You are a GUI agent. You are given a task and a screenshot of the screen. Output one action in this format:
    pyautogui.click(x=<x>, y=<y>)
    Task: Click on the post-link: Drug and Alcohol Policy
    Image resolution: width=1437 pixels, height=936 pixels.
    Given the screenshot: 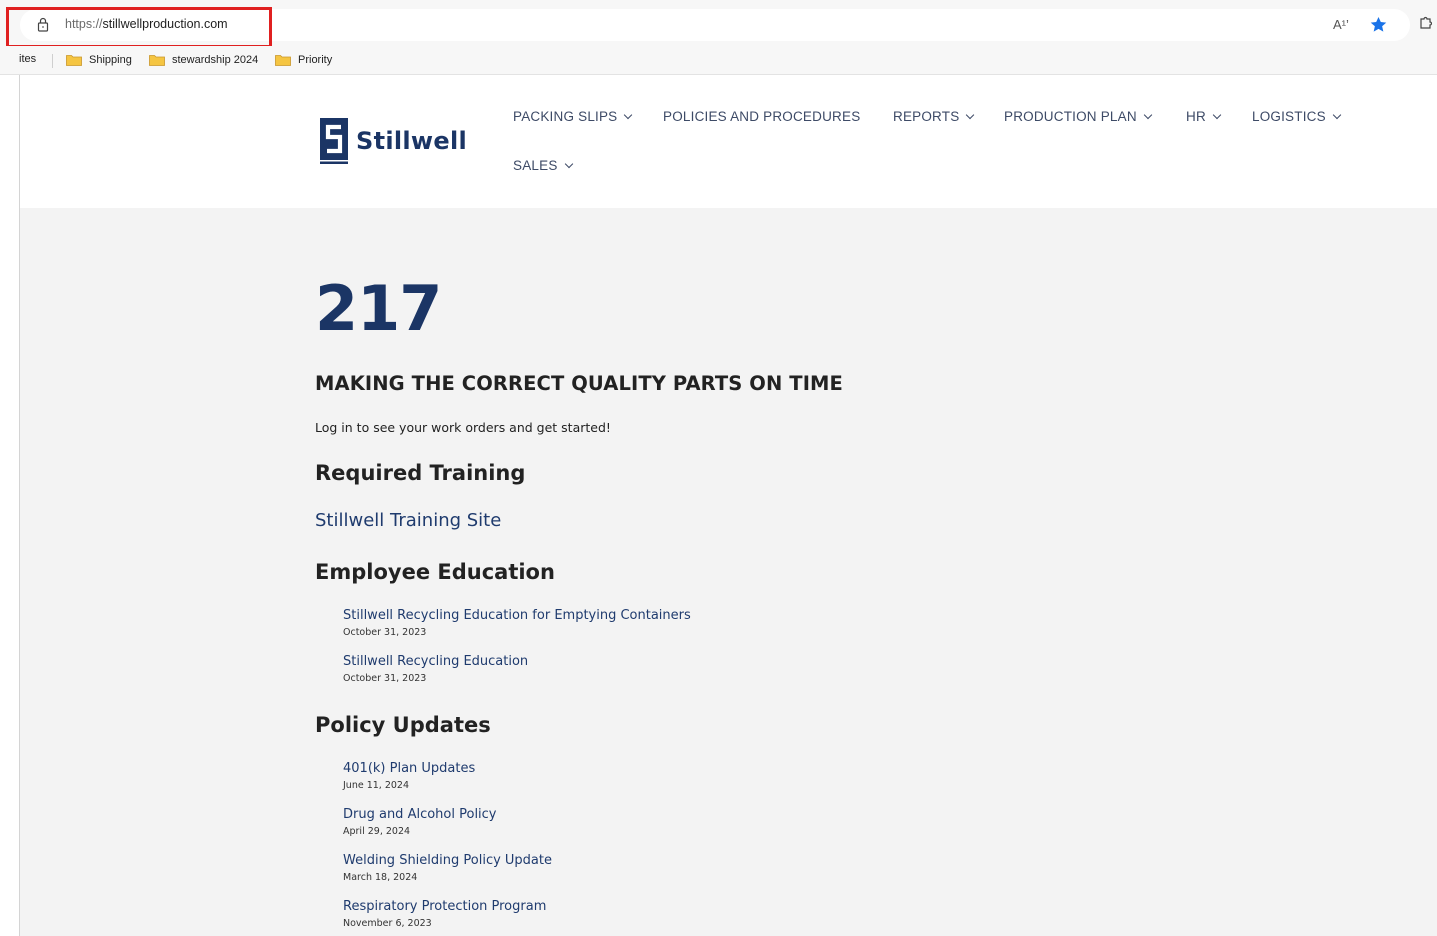 What is the action you would take?
    pyautogui.click(x=420, y=815)
    